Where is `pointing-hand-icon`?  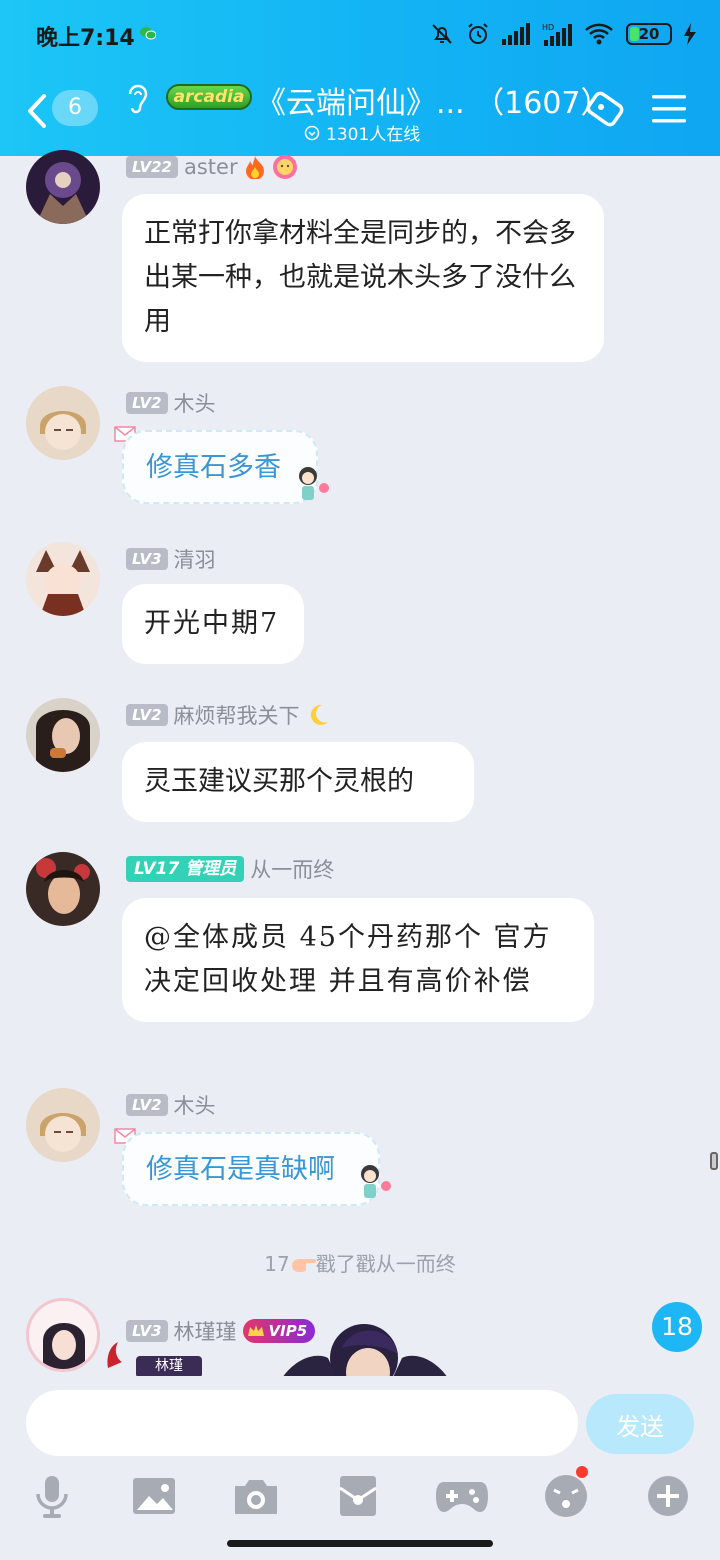 pointing-hand-icon is located at coordinates (303, 1265).